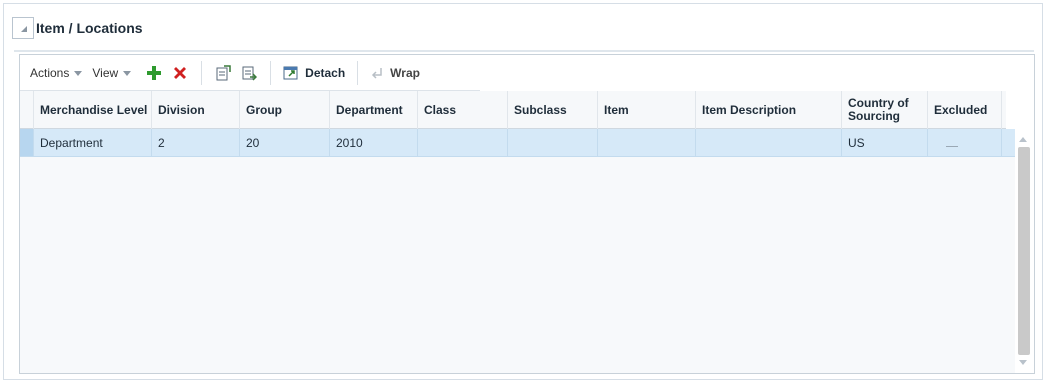  Describe the element at coordinates (374, 142) in the screenshot. I see `cell-department: 2010` at that location.